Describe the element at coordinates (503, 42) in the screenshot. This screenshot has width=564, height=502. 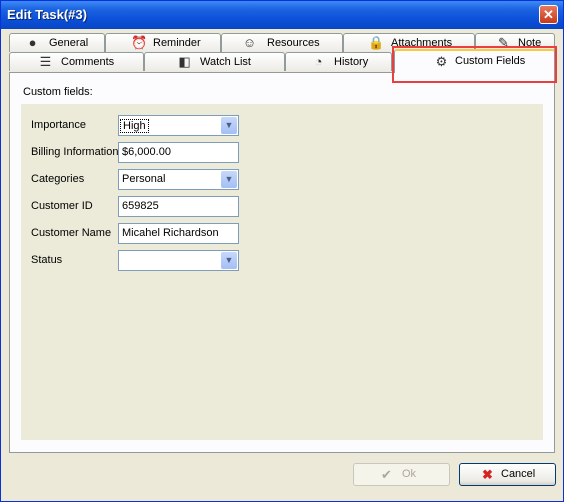
I see `note-icon: ✎` at that location.